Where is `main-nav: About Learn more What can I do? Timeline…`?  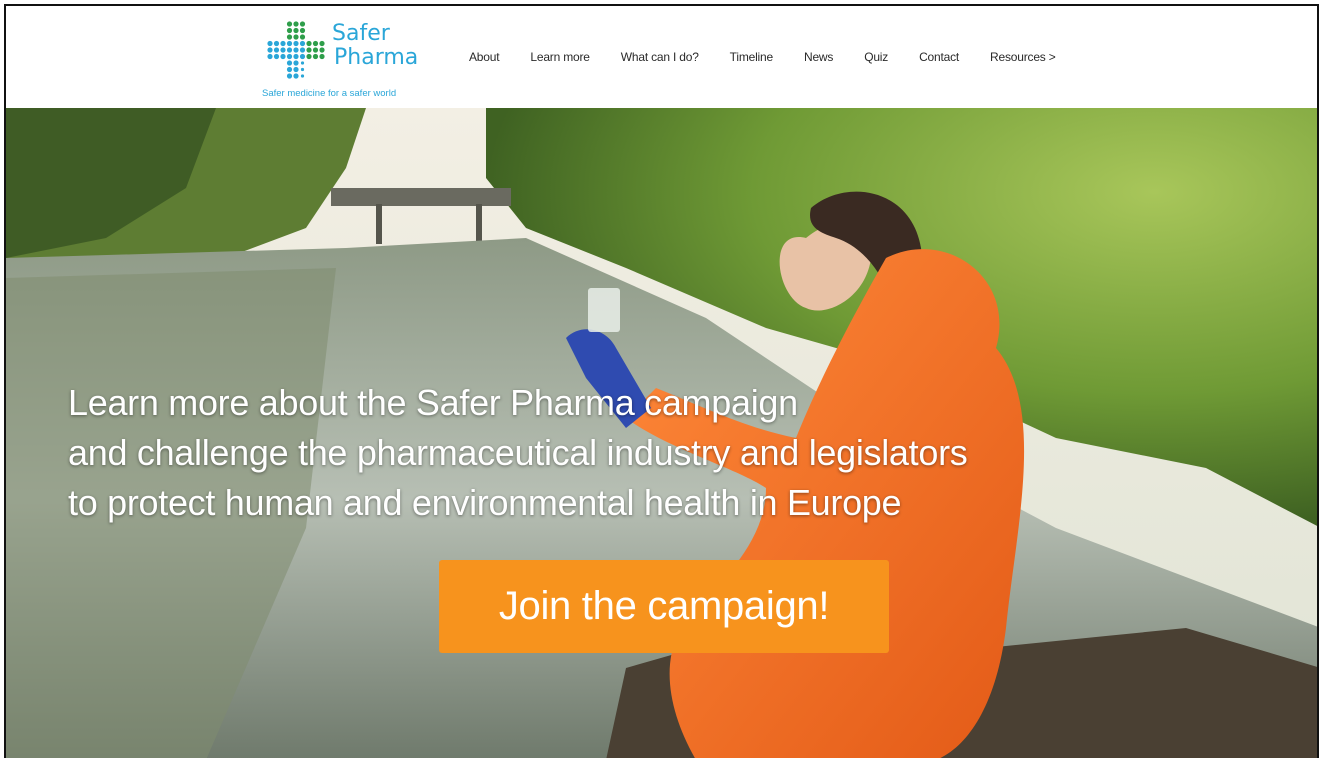
main-nav: About Learn more What can I do? Timeline… is located at coordinates (778, 57).